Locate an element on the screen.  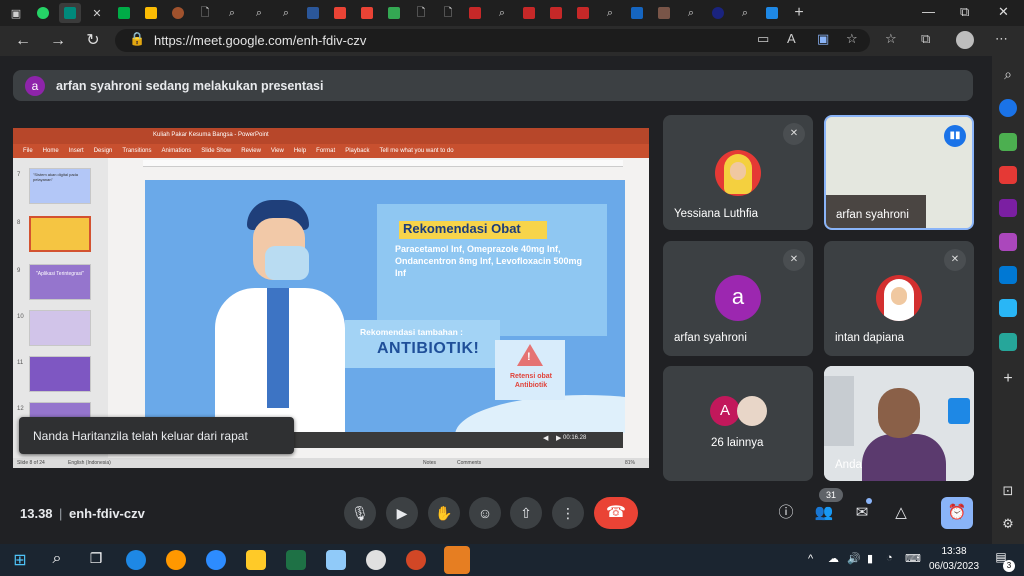
sidebar-office-icon is located at coordinates (1008, 242).